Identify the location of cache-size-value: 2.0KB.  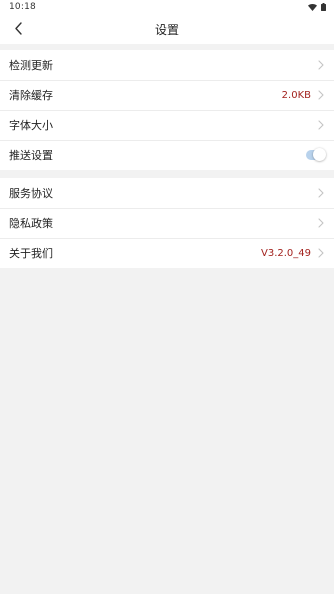
(296, 95).